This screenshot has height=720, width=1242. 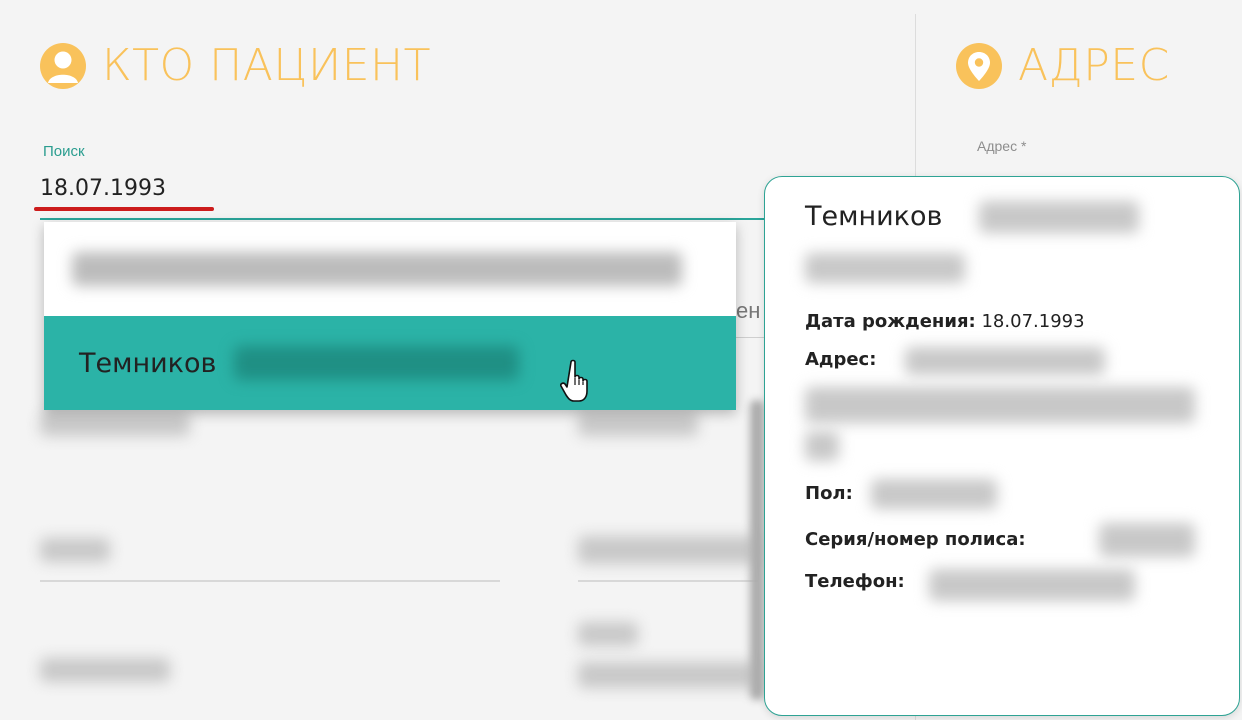 I want to click on patient-section-title-text: КТО ПАЦИЕНТ, so click(x=266, y=65).